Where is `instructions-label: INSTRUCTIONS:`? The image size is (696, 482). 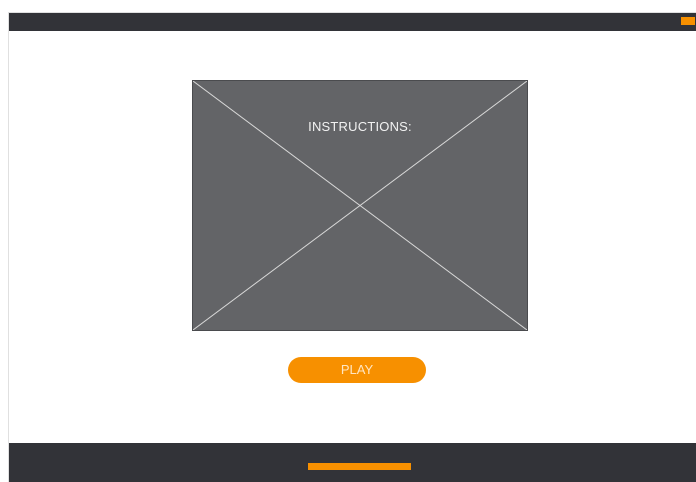 instructions-label: INSTRUCTIONS: is located at coordinates (360, 126).